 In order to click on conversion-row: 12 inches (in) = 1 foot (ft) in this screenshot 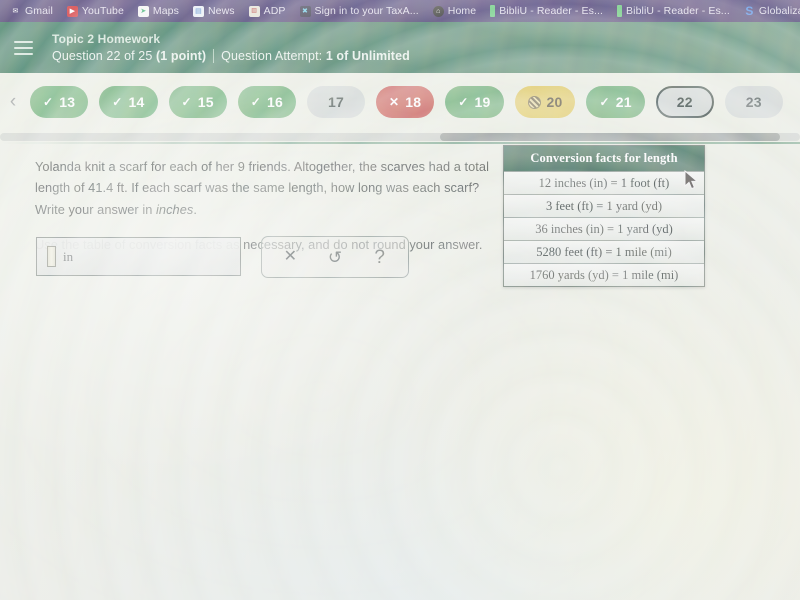, I will do `click(604, 182)`.